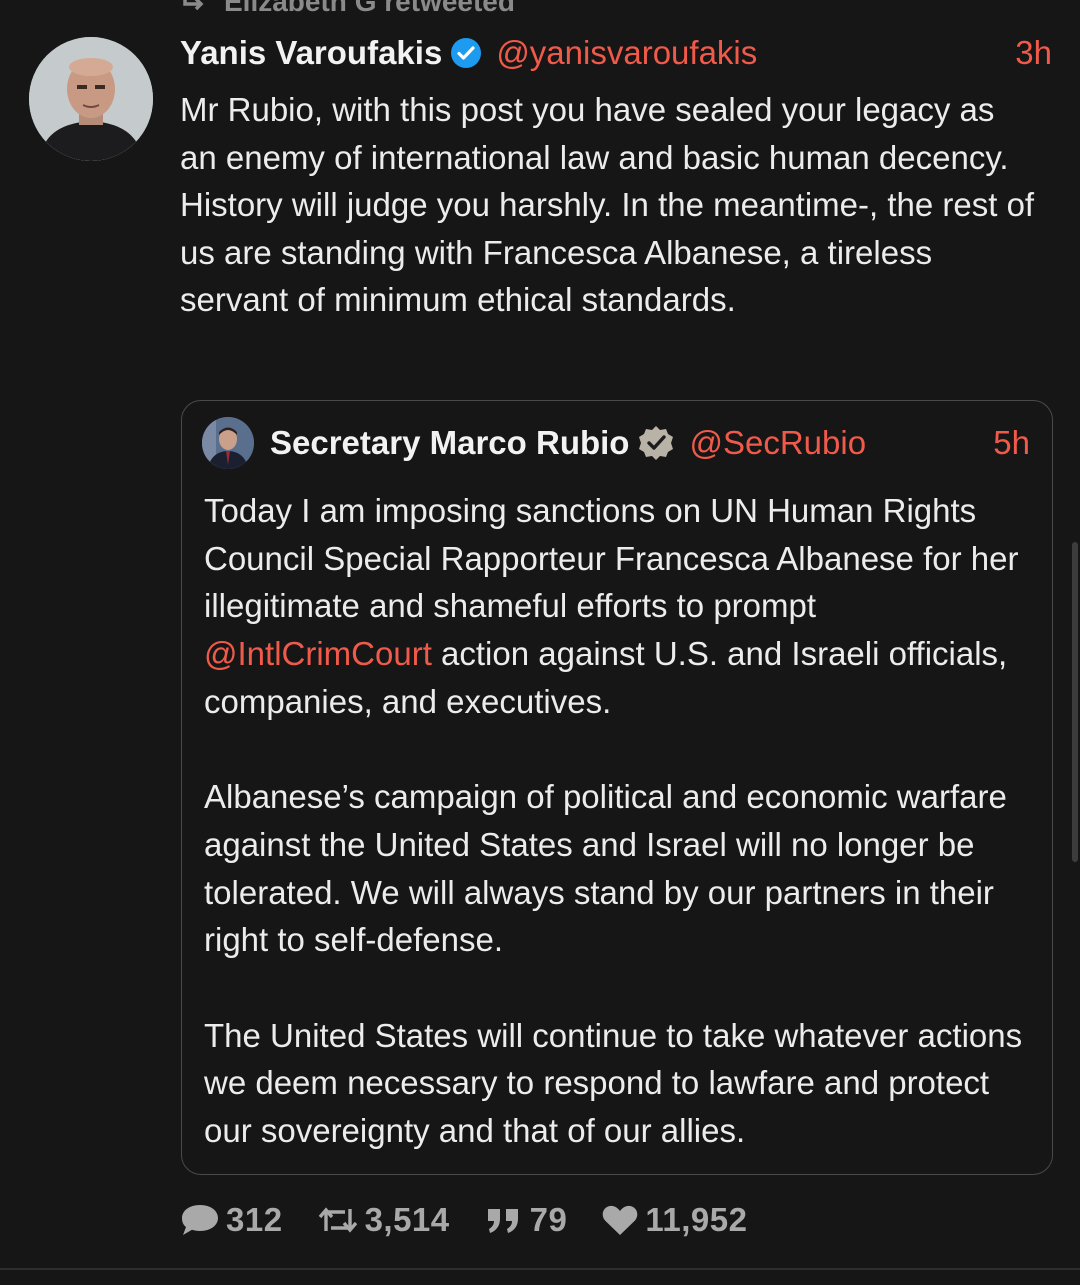 Image resolution: width=1080 pixels, height=1285 pixels. What do you see at coordinates (526, 1220) in the screenshot?
I see `quote-button: 79` at bounding box center [526, 1220].